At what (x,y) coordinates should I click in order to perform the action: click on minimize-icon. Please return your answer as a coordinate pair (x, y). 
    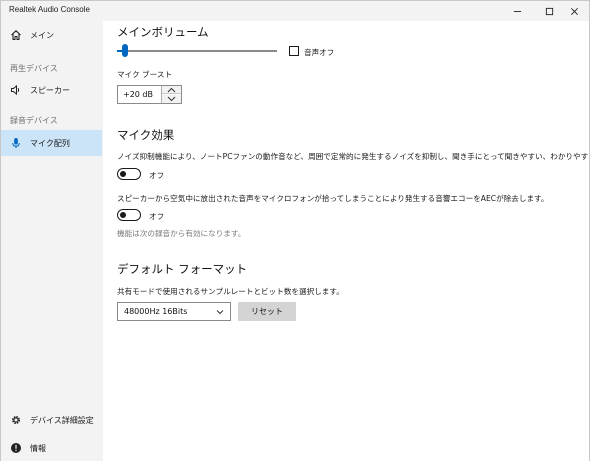
    Looking at the image, I should click on (517, 11).